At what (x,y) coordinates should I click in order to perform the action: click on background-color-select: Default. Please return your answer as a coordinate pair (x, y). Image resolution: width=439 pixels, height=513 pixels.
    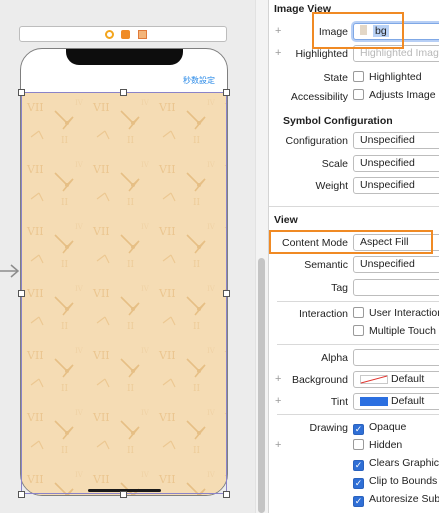
    Looking at the image, I should click on (396, 379).